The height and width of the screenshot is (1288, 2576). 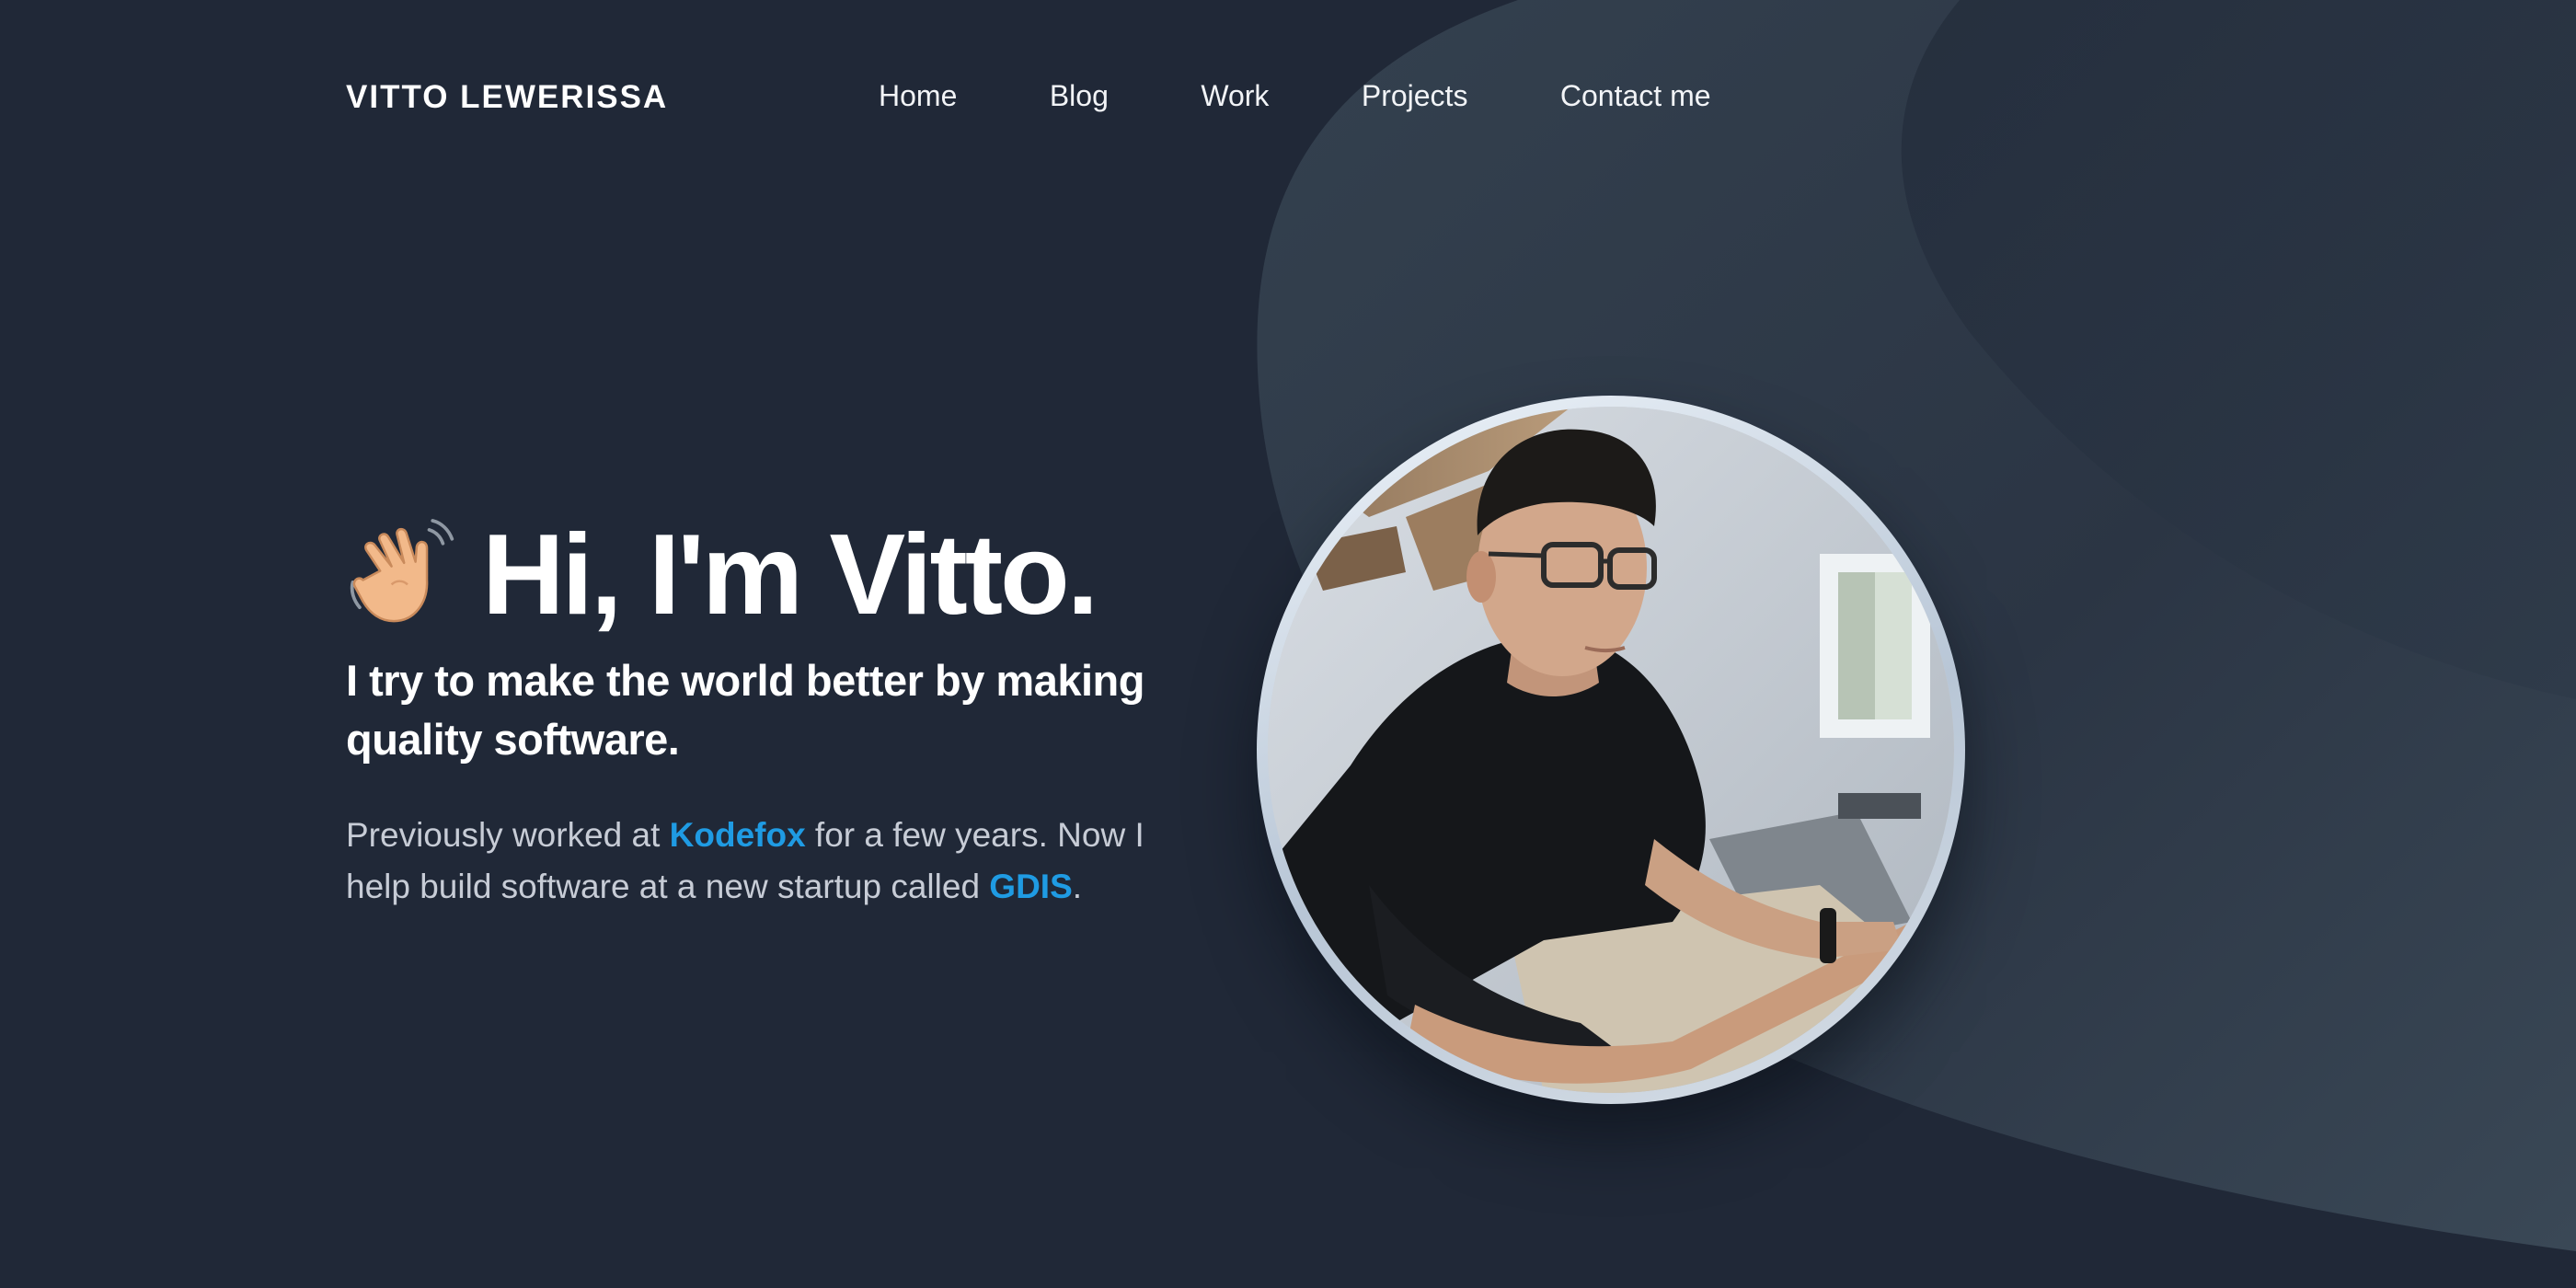 I want to click on bio-suffix: ., so click(x=1077, y=886).